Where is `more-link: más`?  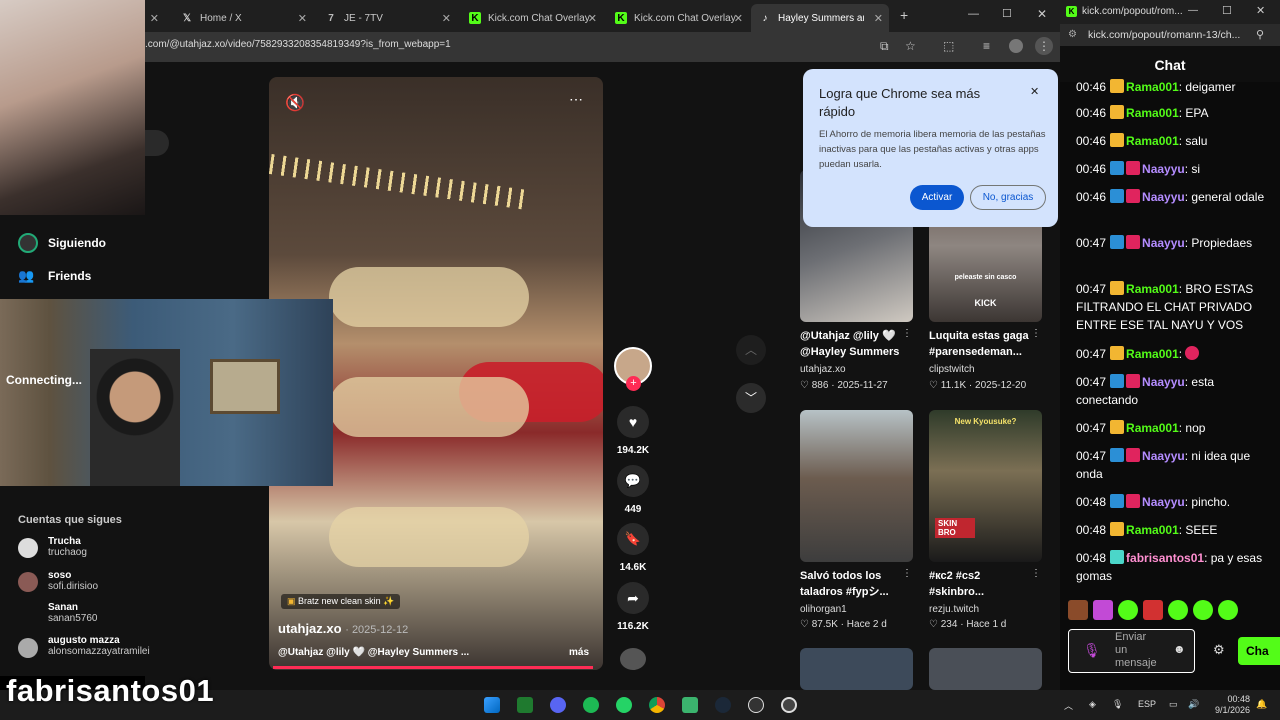
more-link: más is located at coordinates (579, 652).